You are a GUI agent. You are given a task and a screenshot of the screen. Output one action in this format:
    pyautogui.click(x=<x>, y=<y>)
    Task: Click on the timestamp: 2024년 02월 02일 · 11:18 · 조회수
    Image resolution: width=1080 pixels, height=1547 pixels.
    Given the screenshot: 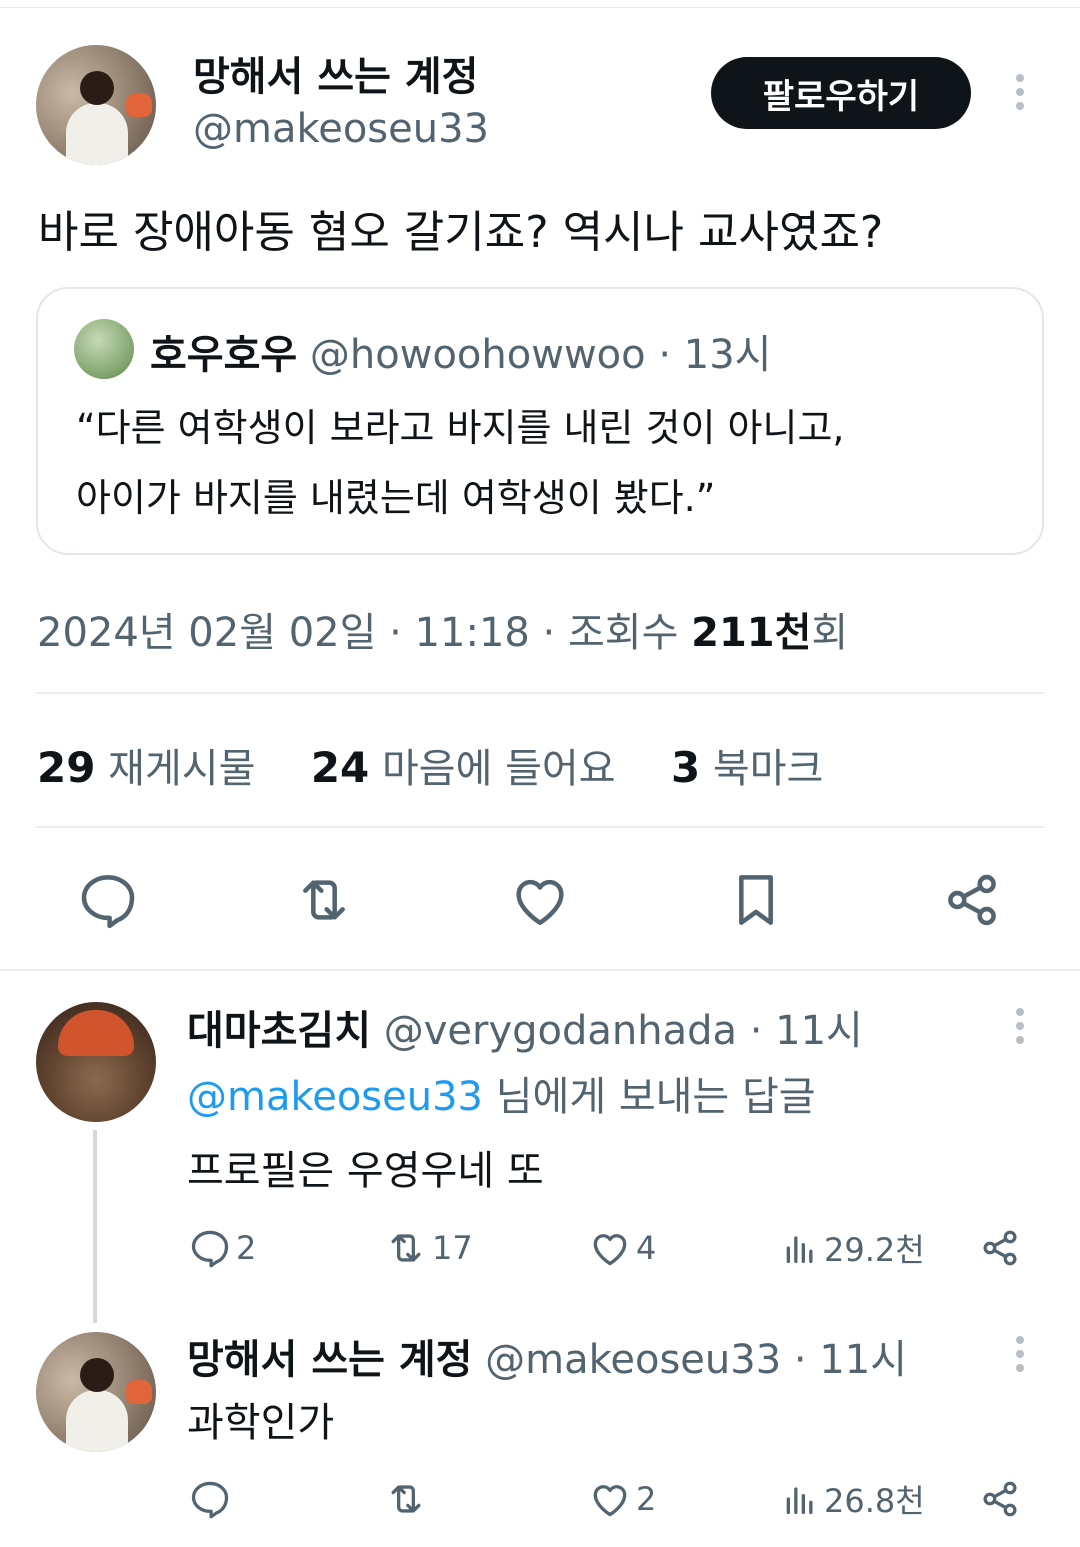 What is the action you would take?
    pyautogui.click(x=364, y=633)
    